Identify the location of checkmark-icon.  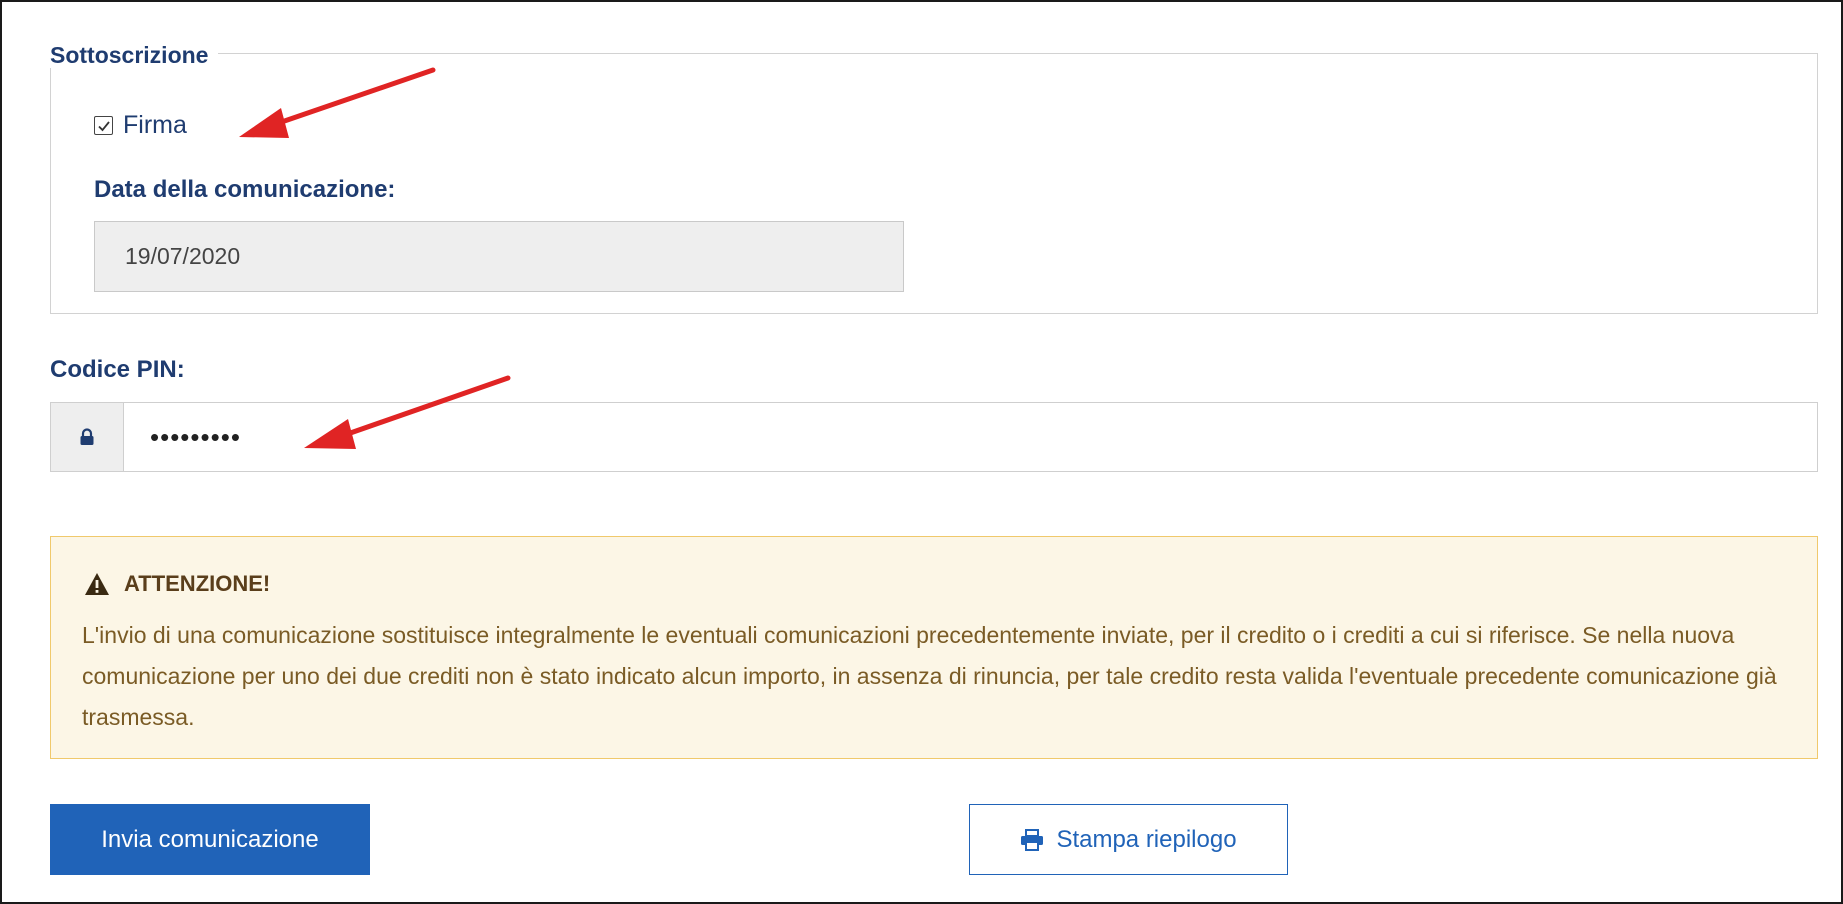
(103, 125).